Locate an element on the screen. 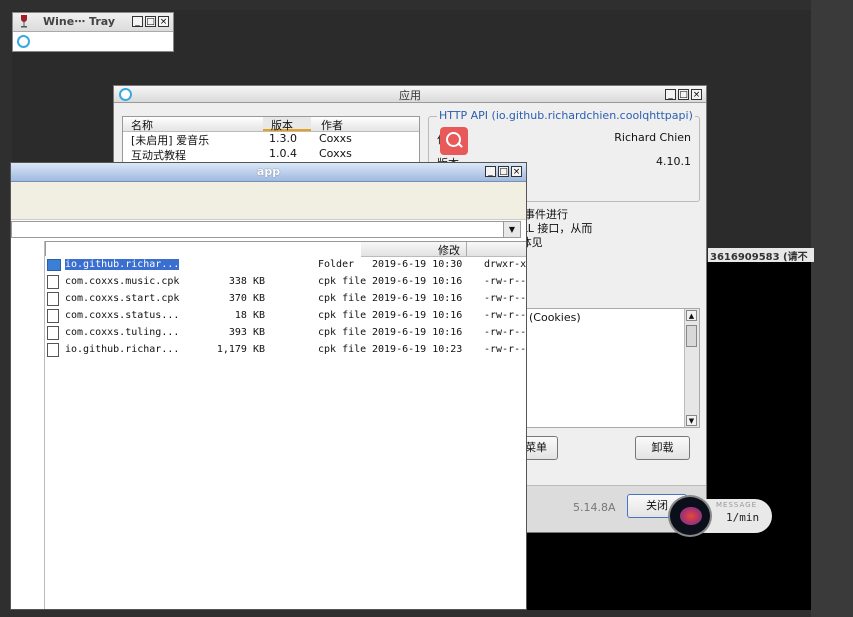 The width and height of the screenshot is (853, 617). table-row: [未启用] 爱音乐 1.3.0 Coxxs is located at coordinates (271, 139).